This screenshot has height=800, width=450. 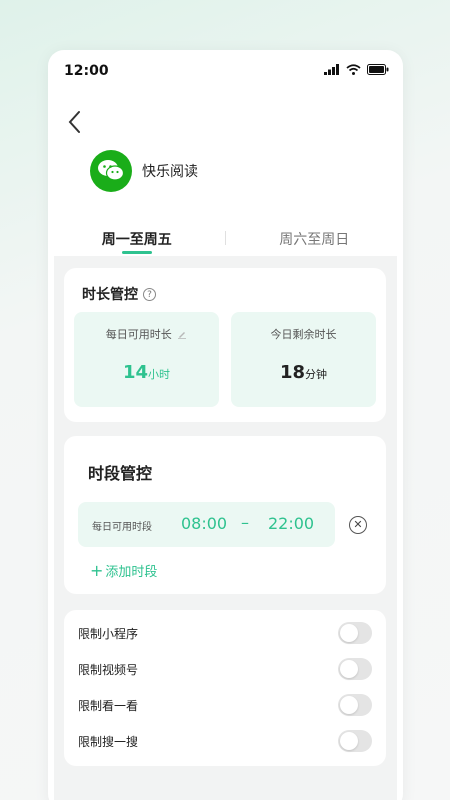 I want to click on daily-available-value: 14小时, so click(x=146, y=372).